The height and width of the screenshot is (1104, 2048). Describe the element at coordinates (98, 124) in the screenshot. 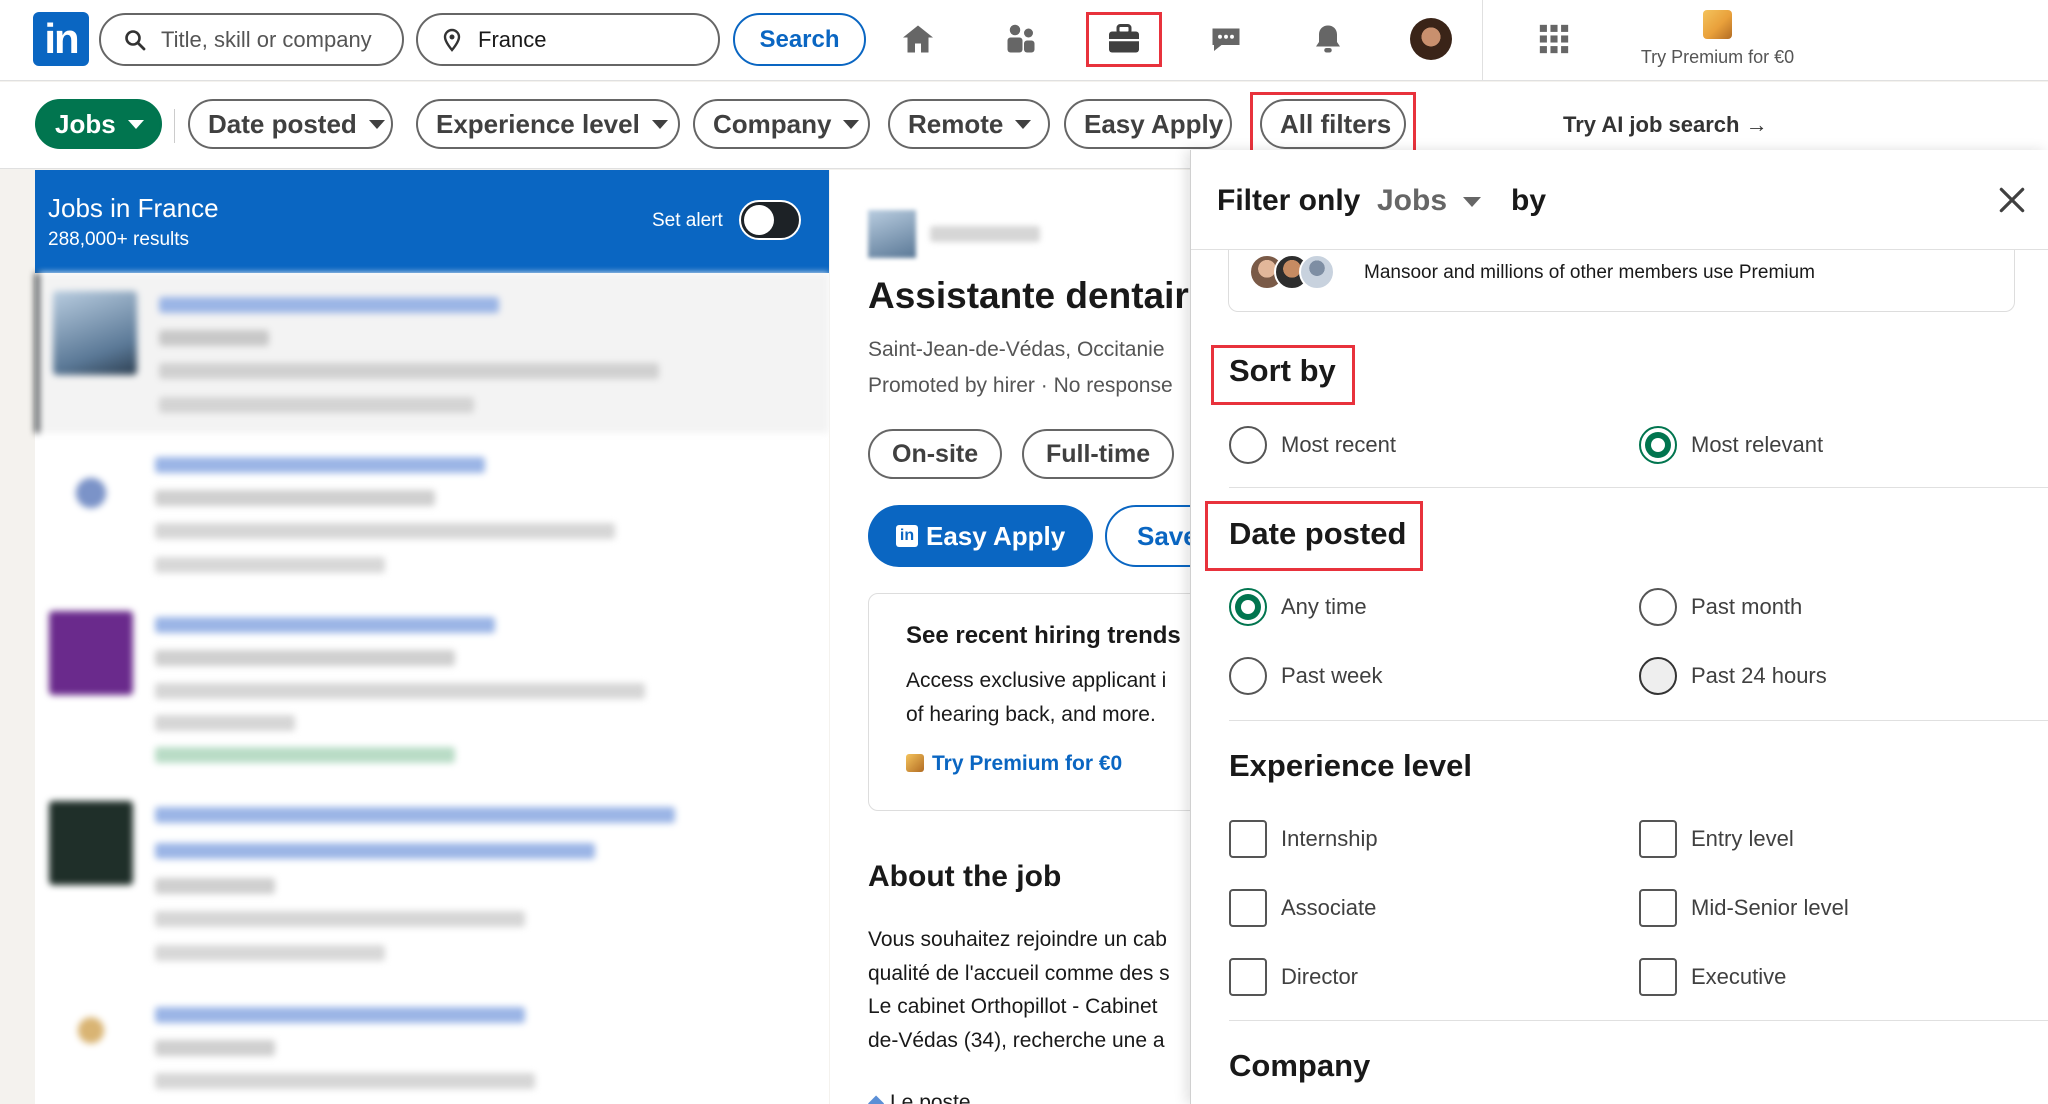

I see `jobs-type-dropdown: Jobs` at that location.